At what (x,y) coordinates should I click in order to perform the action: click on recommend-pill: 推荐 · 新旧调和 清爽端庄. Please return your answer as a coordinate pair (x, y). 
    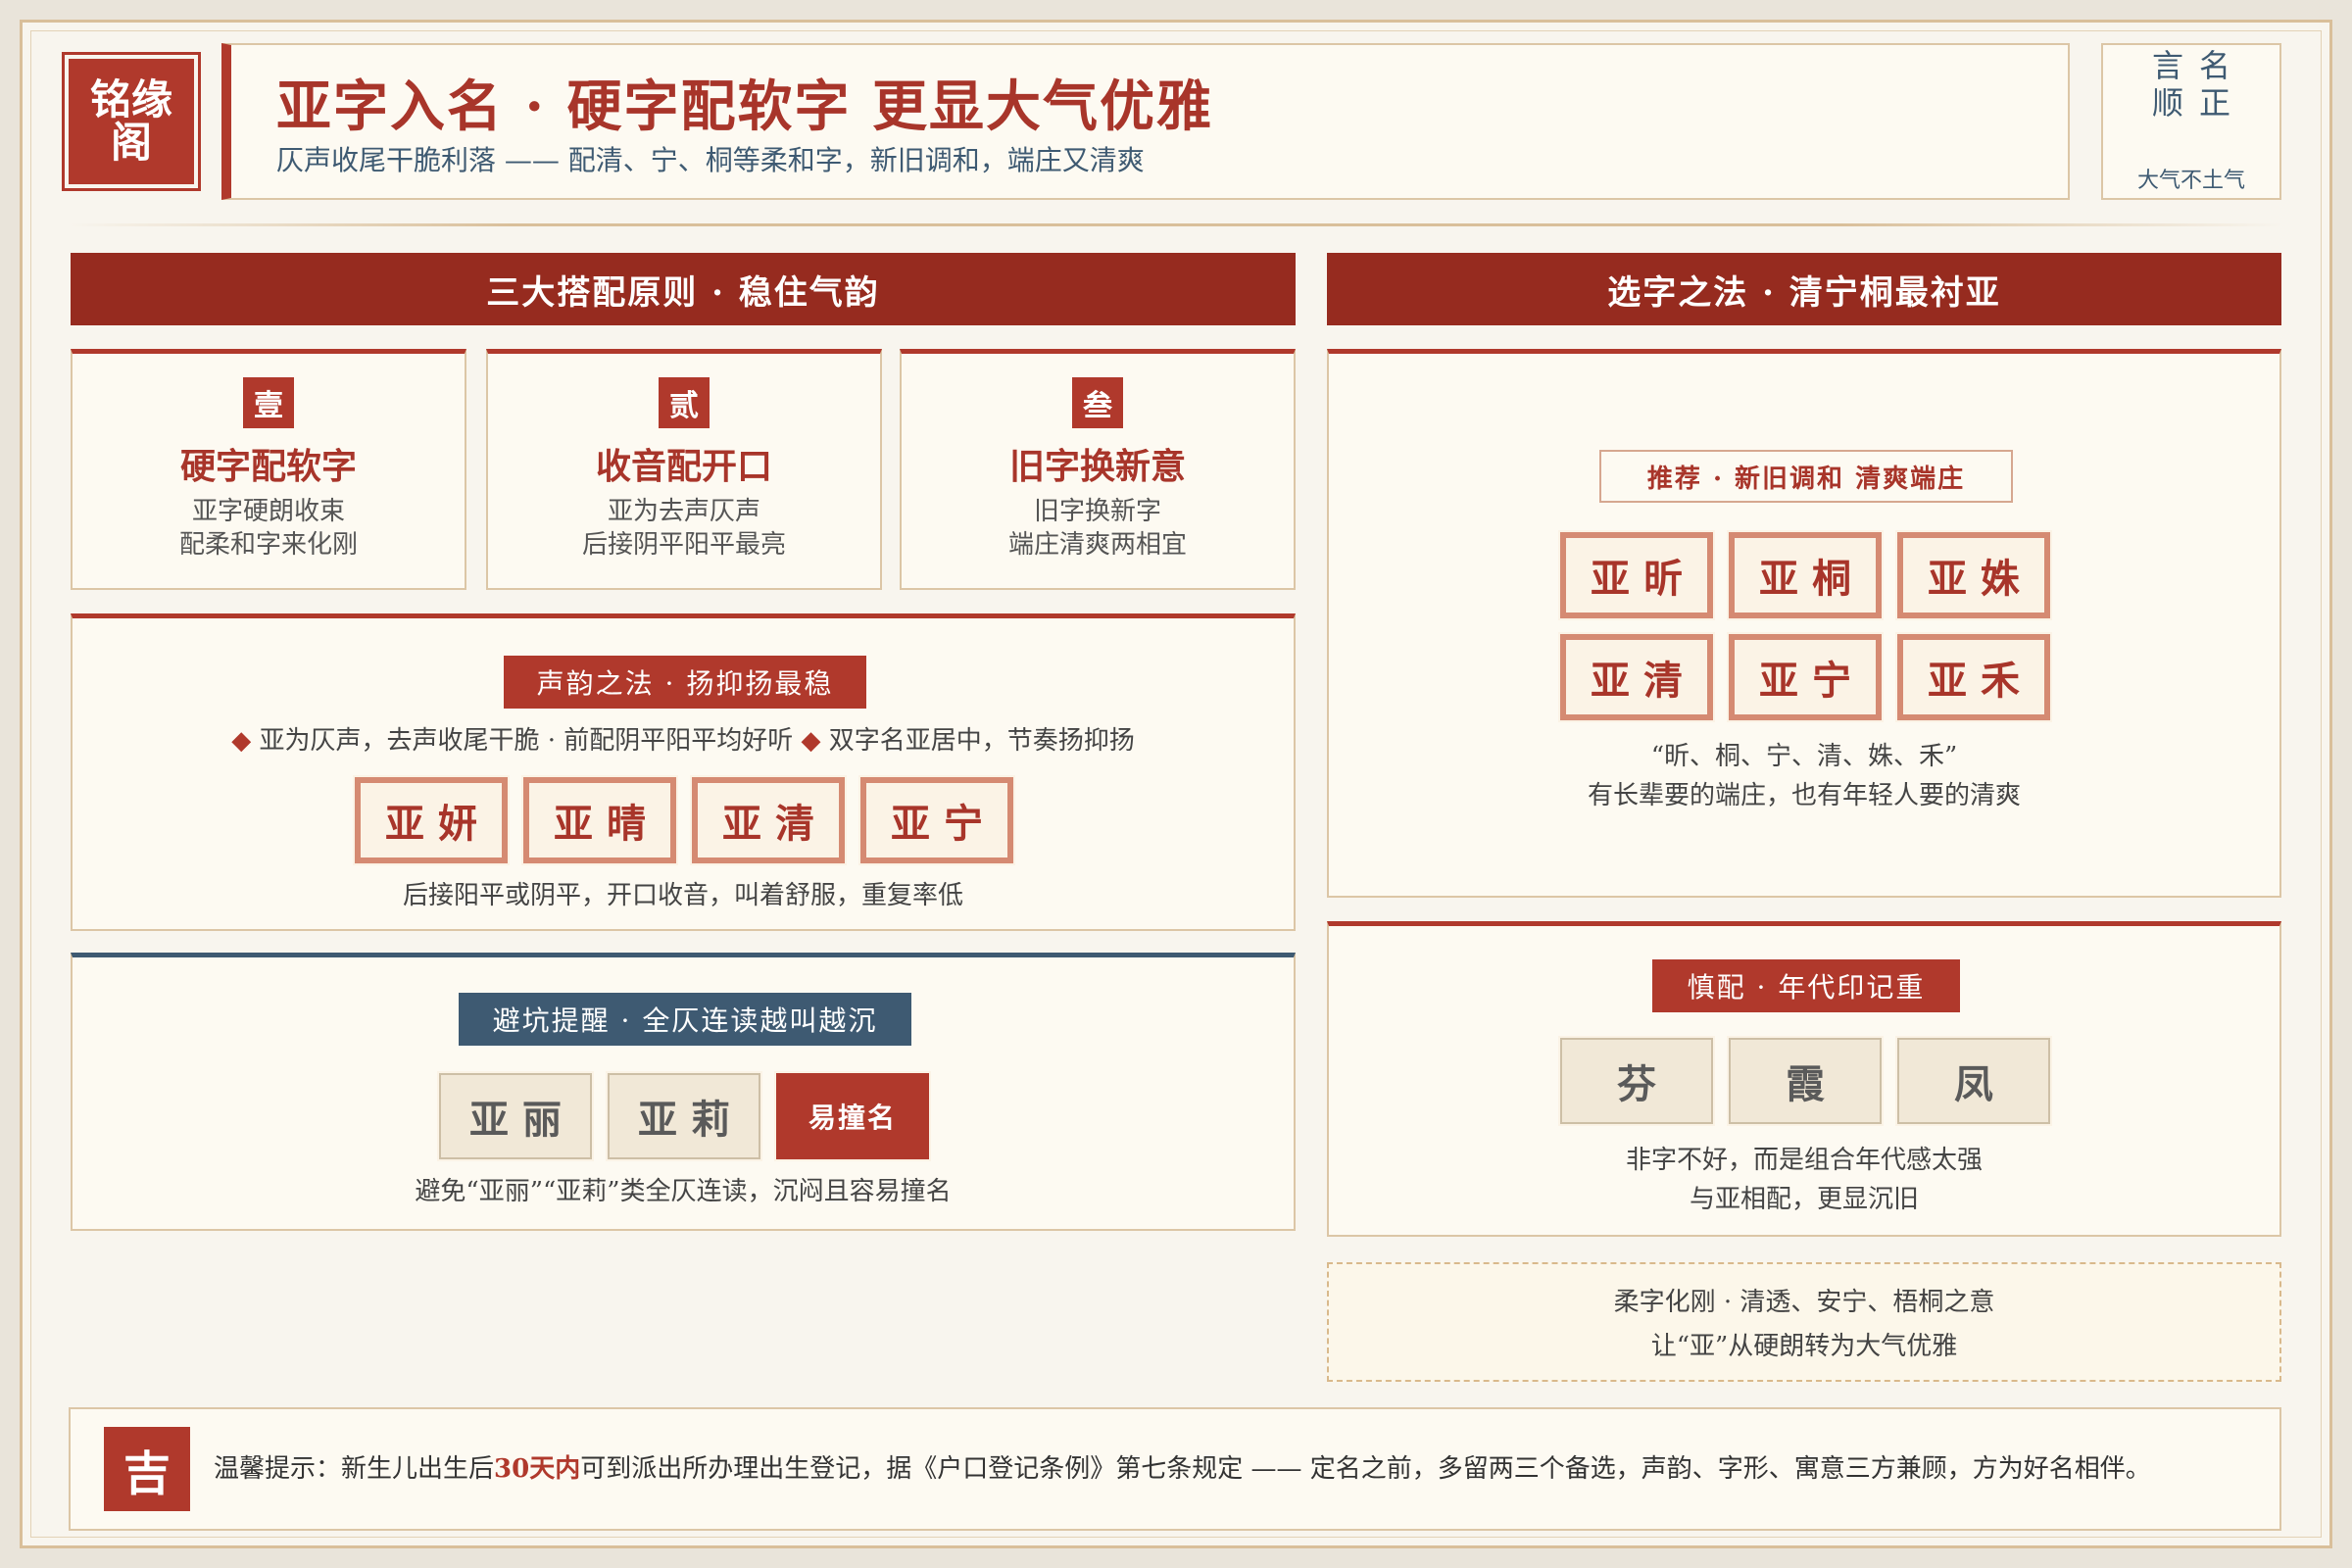
    Looking at the image, I should click on (1806, 476).